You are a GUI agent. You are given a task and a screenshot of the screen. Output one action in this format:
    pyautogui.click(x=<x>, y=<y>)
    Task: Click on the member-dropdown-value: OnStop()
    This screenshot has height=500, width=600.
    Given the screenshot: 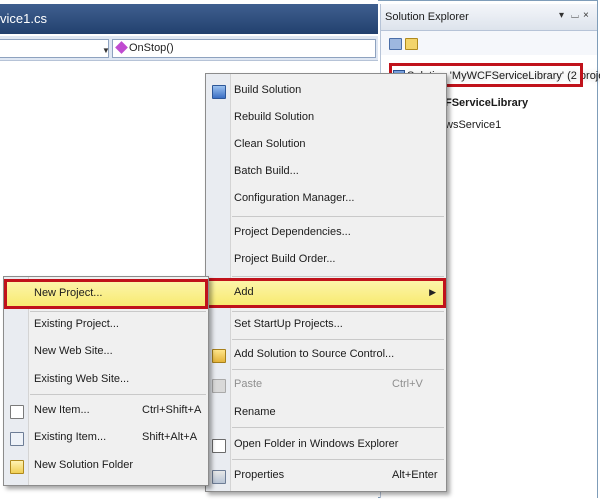 What is the action you would take?
    pyautogui.click(x=151, y=48)
    